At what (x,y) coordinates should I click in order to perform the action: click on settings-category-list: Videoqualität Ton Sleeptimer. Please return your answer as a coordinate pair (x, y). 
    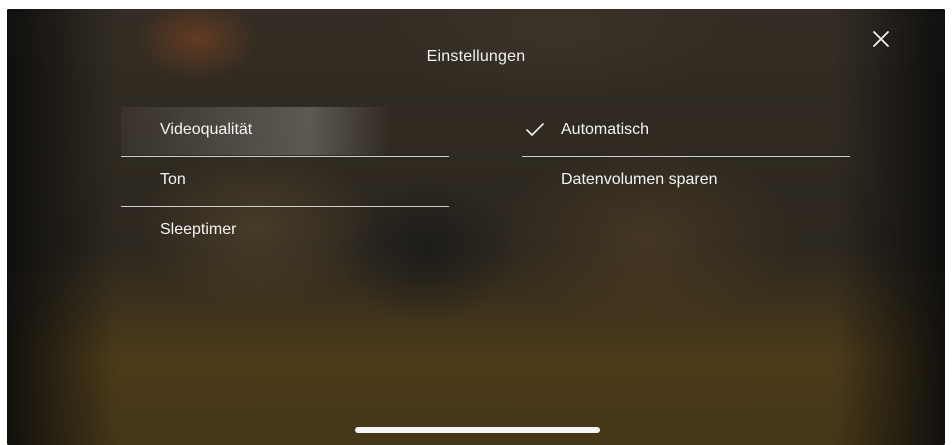
    Looking at the image, I should click on (285, 181).